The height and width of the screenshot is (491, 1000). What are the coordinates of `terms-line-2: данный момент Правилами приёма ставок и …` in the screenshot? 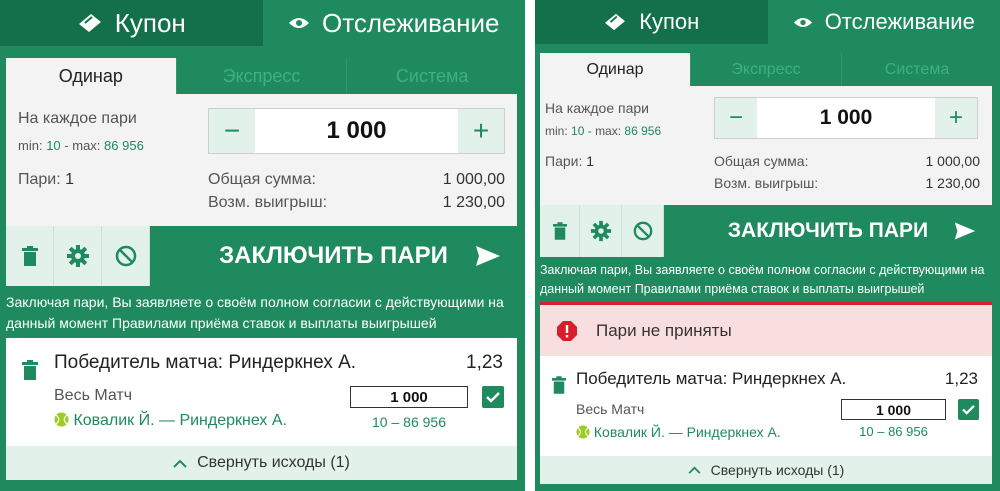 It's located at (767, 289).